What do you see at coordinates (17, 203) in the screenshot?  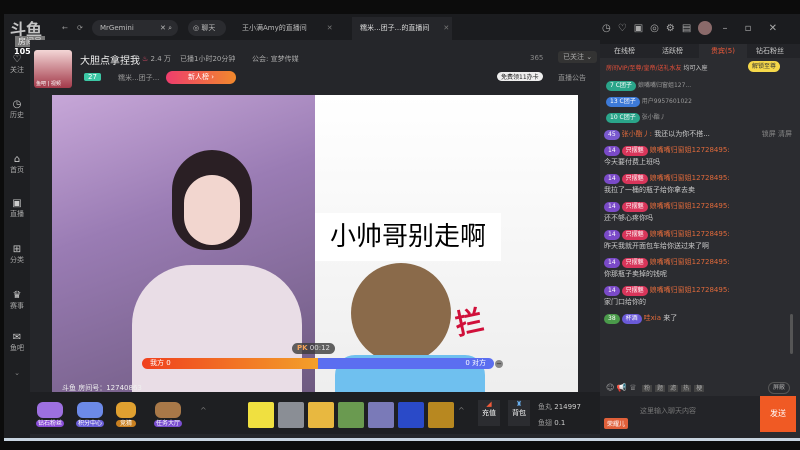 I see `live-icon: ▣` at bounding box center [17, 203].